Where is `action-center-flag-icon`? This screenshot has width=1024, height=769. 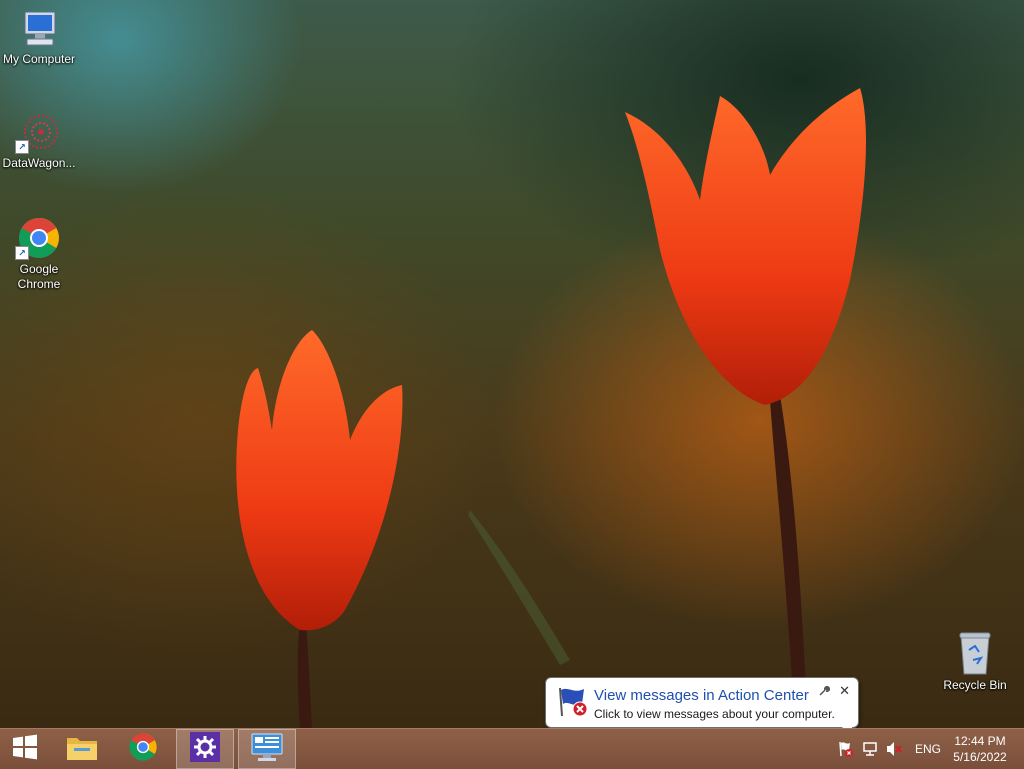 action-center-flag-icon is located at coordinates (573, 704).